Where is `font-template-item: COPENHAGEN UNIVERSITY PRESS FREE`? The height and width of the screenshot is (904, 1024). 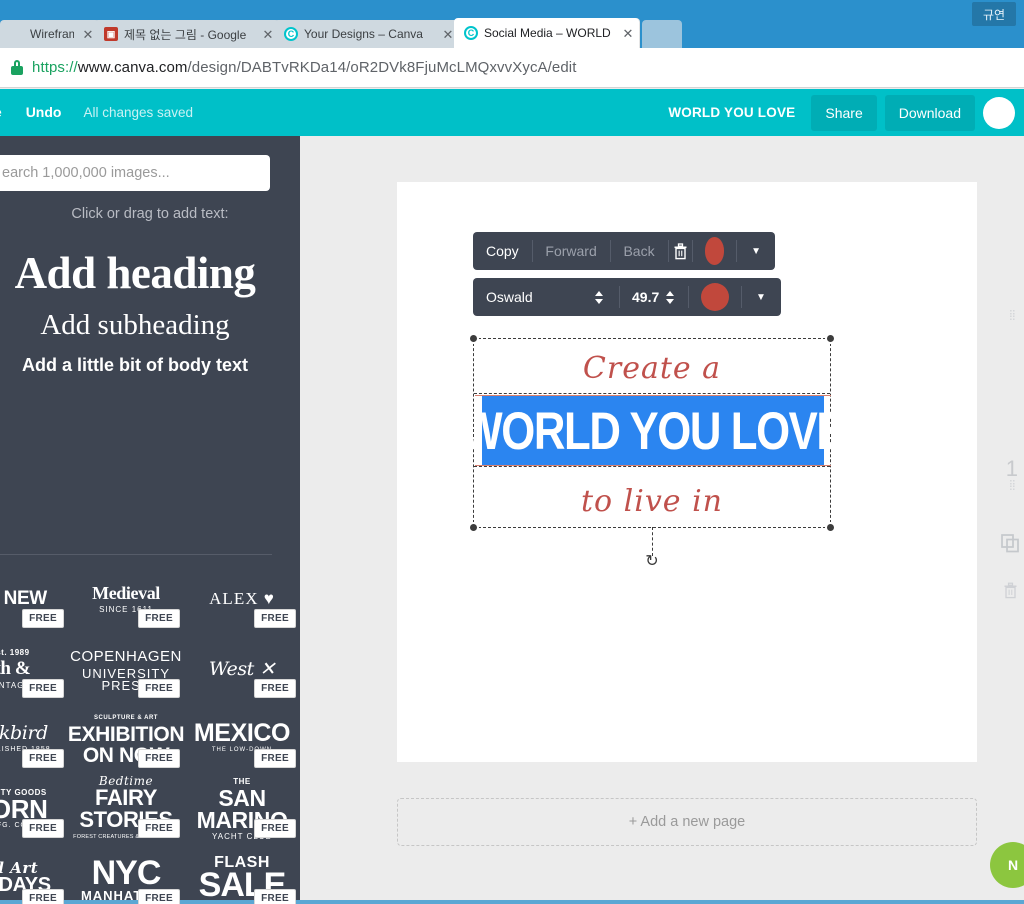 font-template-item: COPENHAGEN UNIVERSITY PRESS FREE is located at coordinates (126, 669).